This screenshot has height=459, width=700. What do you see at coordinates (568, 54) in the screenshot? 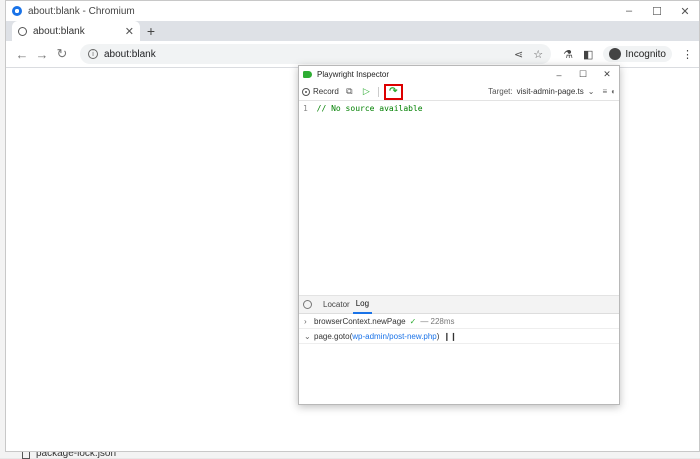
I see `flask-extension-icon: ⚗` at bounding box center [568, 54].